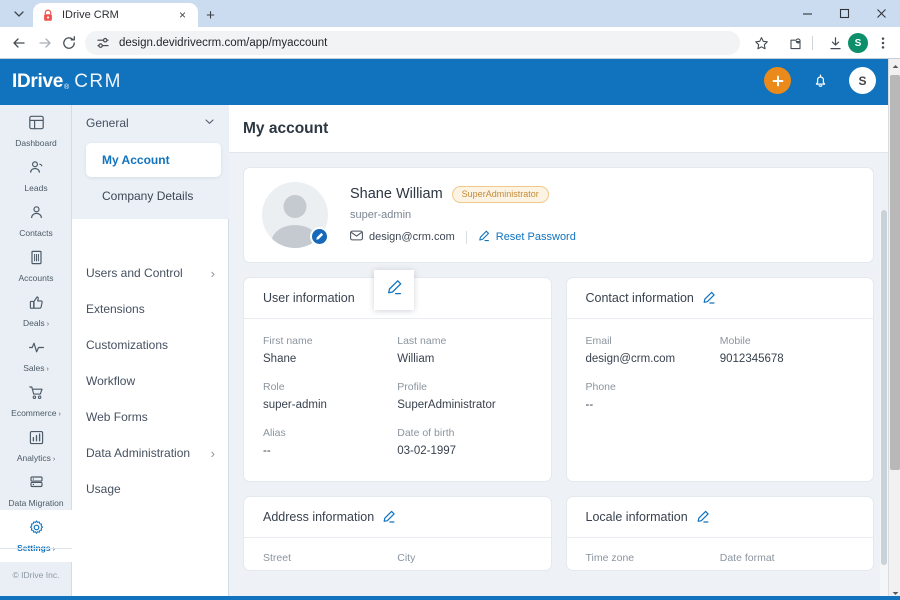 Image resolution: width=900 pixels, height=600 pixels. What do you see at coordinates (464, 396) in the screenshot?
I see `field-profile: Profile SuperAdministrator` at bounding box center [464, 396].